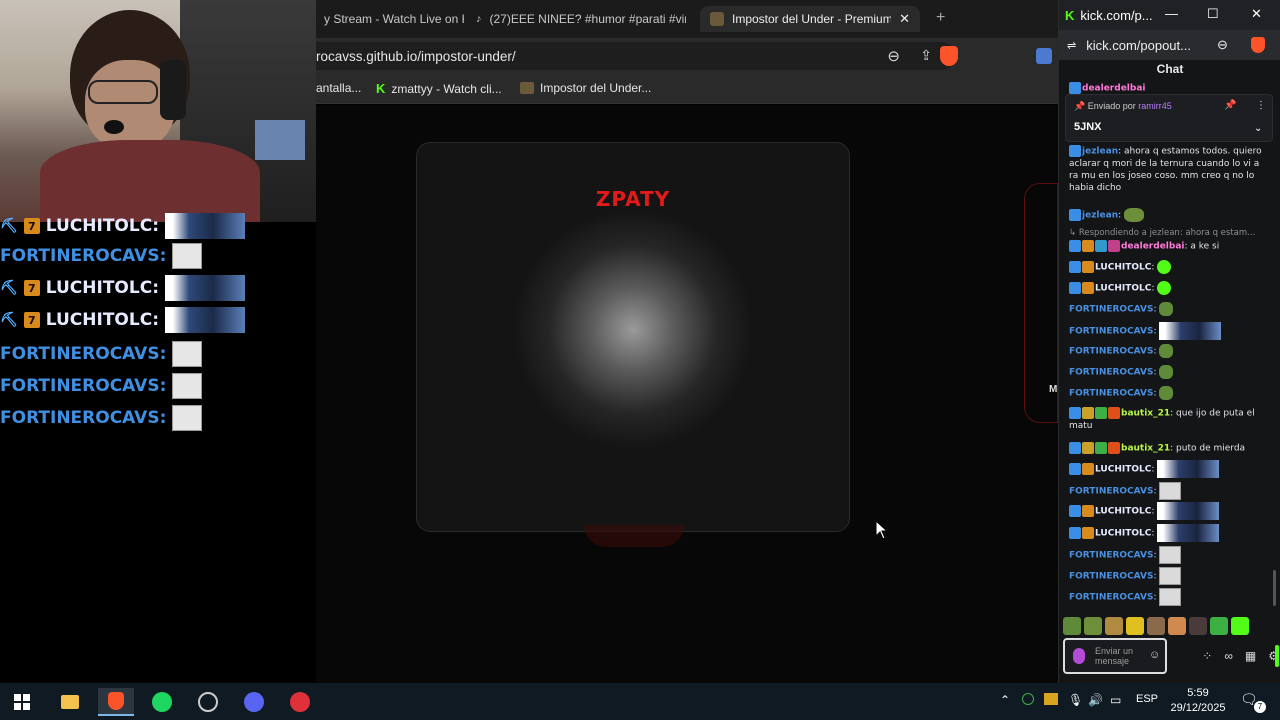 The width and height of the screenshot is (1280, 720). I want to click on chevron-down-icon: ⌄, so click(1258, 128).